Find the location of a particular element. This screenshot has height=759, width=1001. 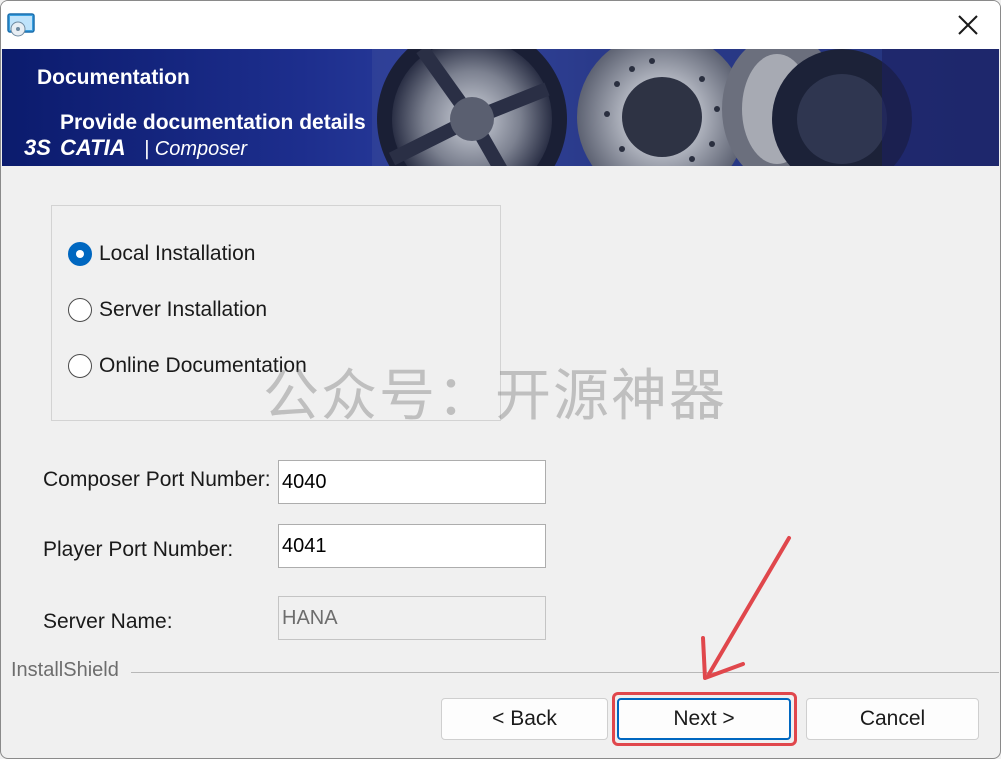

annotation-arrow-icon is located at coordinates (746, 608).